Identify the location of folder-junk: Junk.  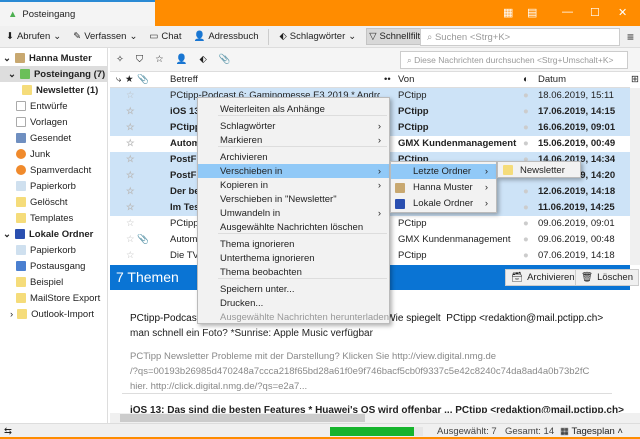
(54, 154).